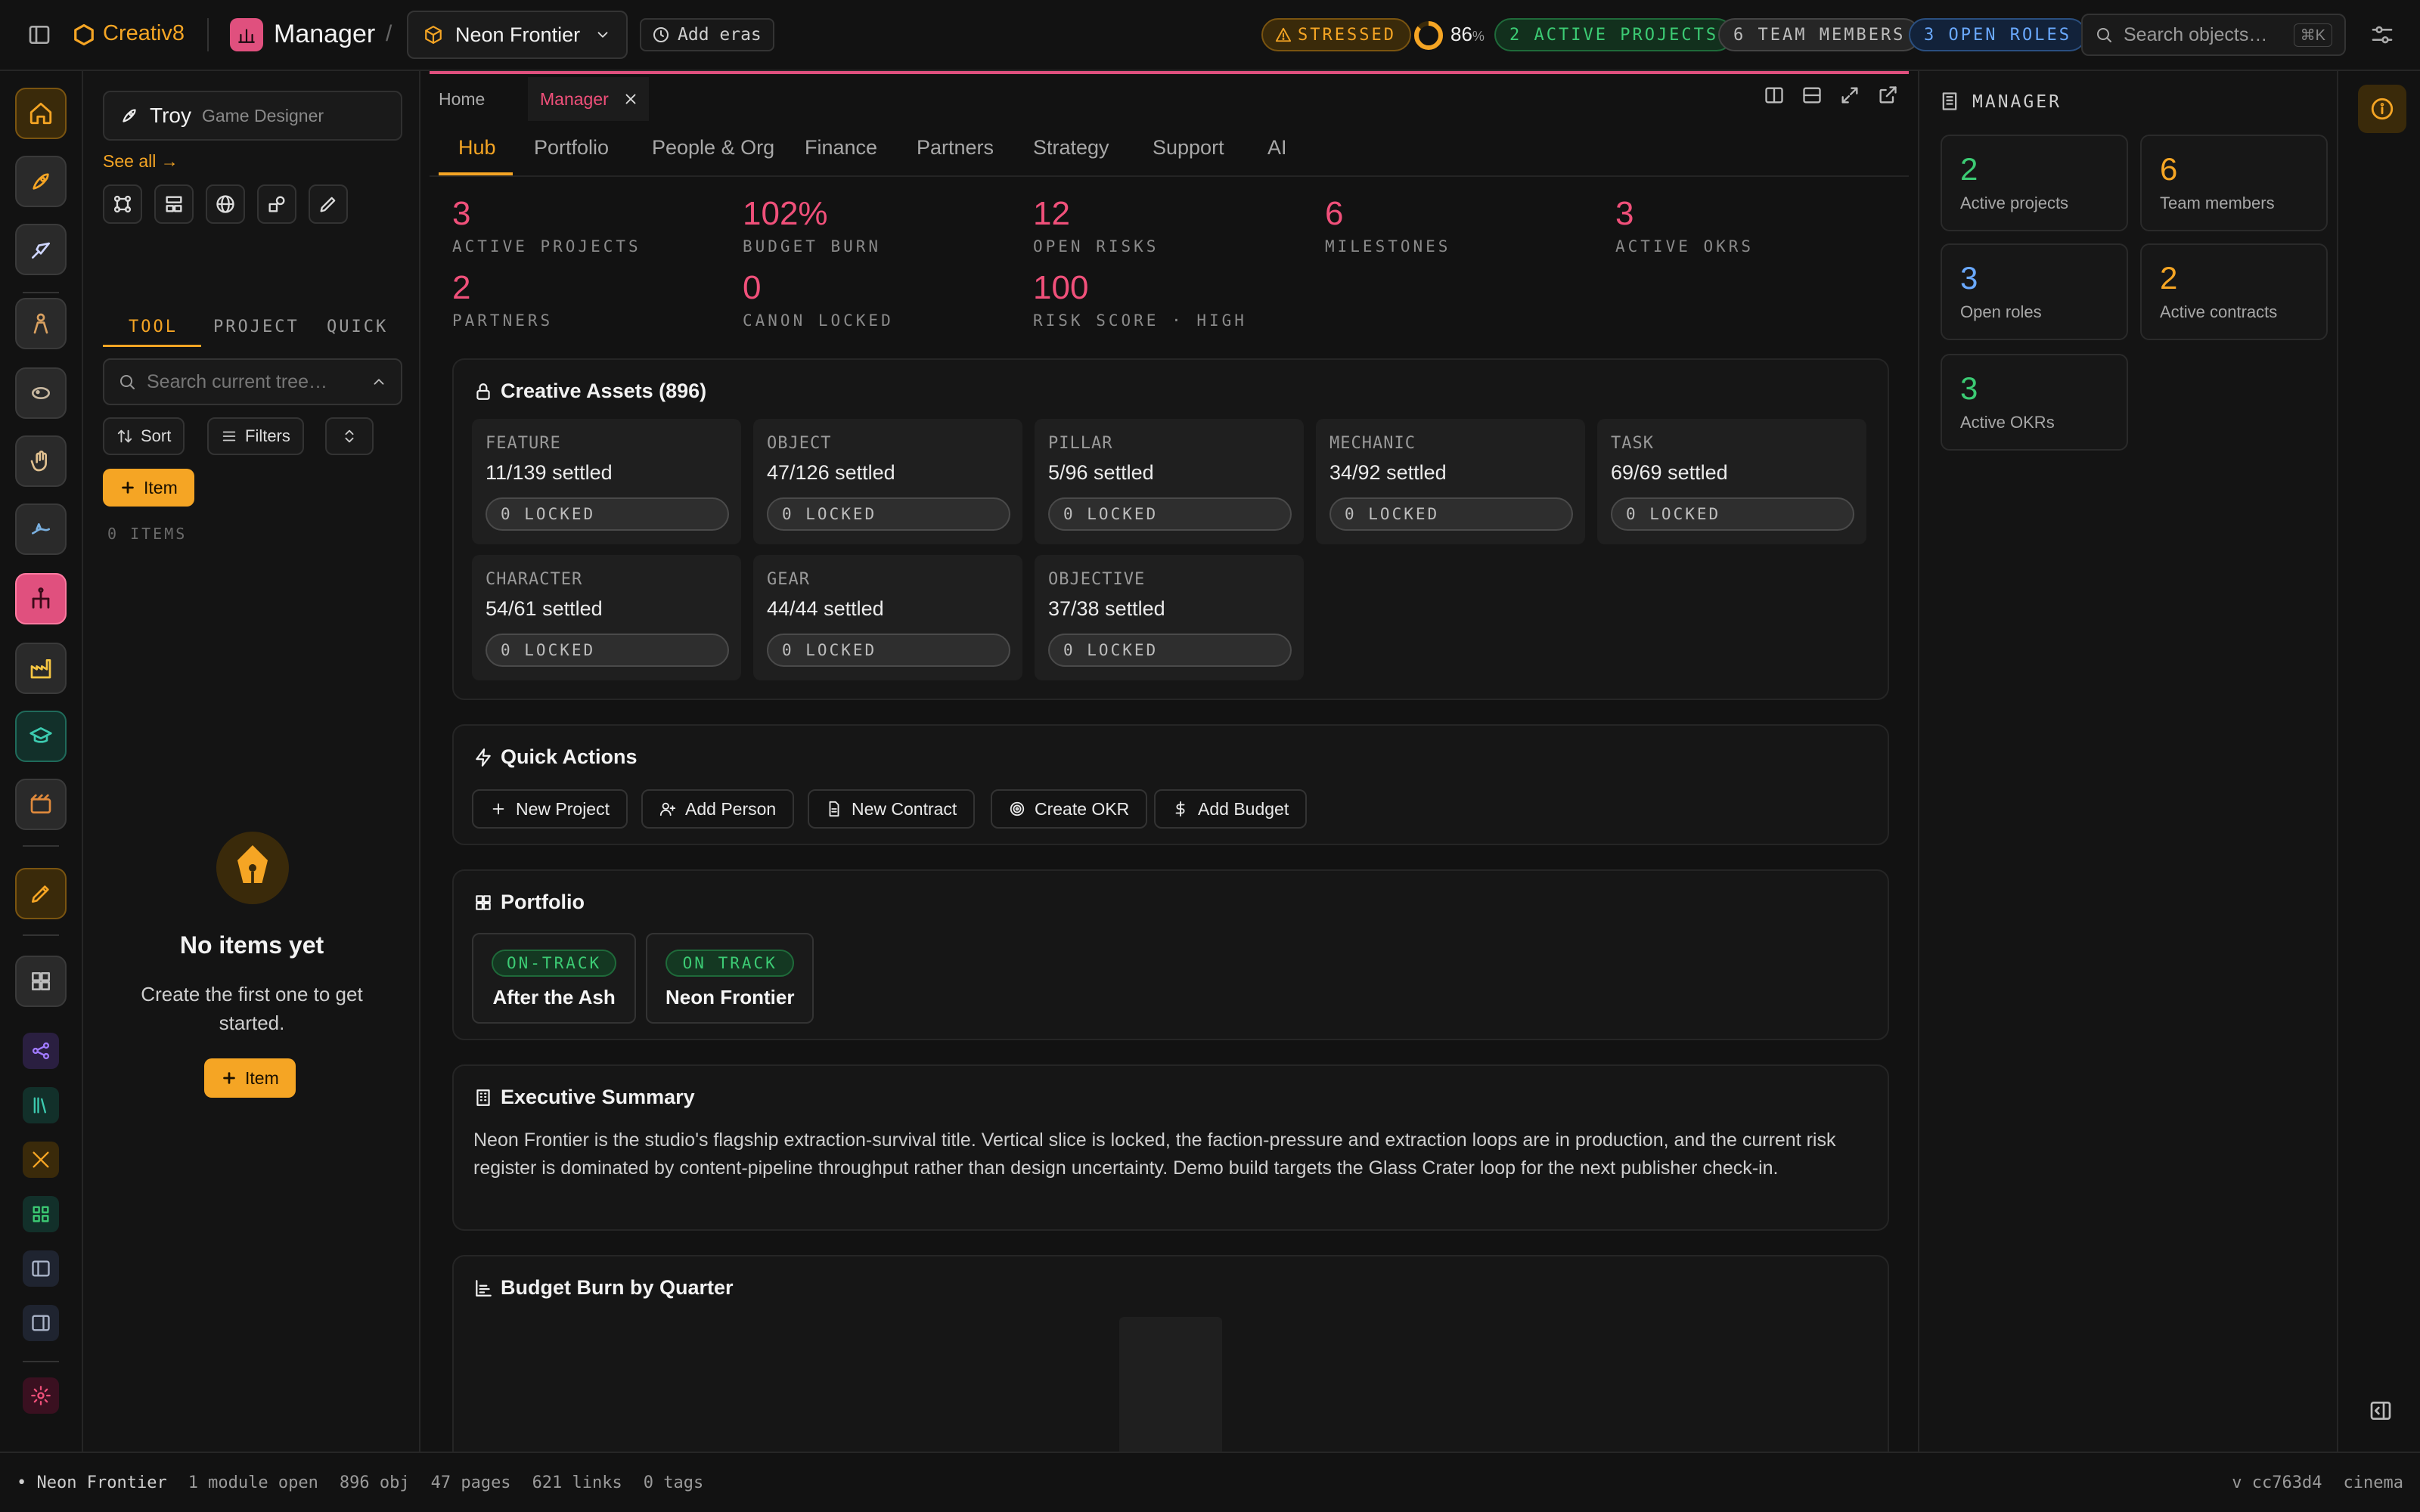  I want to click on metric-active-okrs: 3 Active OKRs, so click(2034, 402).